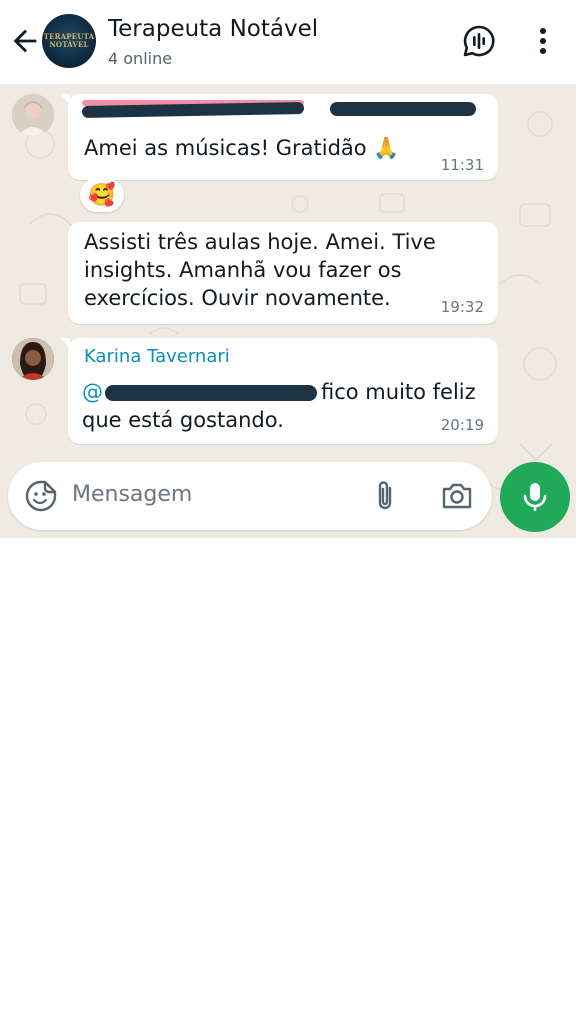  What do you see at coordinates (92, 392) in the screenshot?
I see `mention-at: @` at bounding box center [92, 392].